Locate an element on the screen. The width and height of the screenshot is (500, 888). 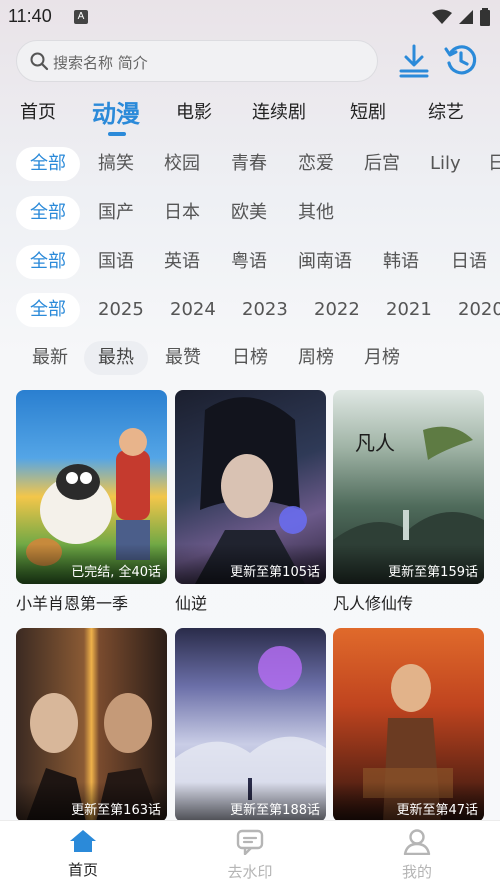
content-card: 更新至第105话 仙逆 is located at coordinates (250, 502).